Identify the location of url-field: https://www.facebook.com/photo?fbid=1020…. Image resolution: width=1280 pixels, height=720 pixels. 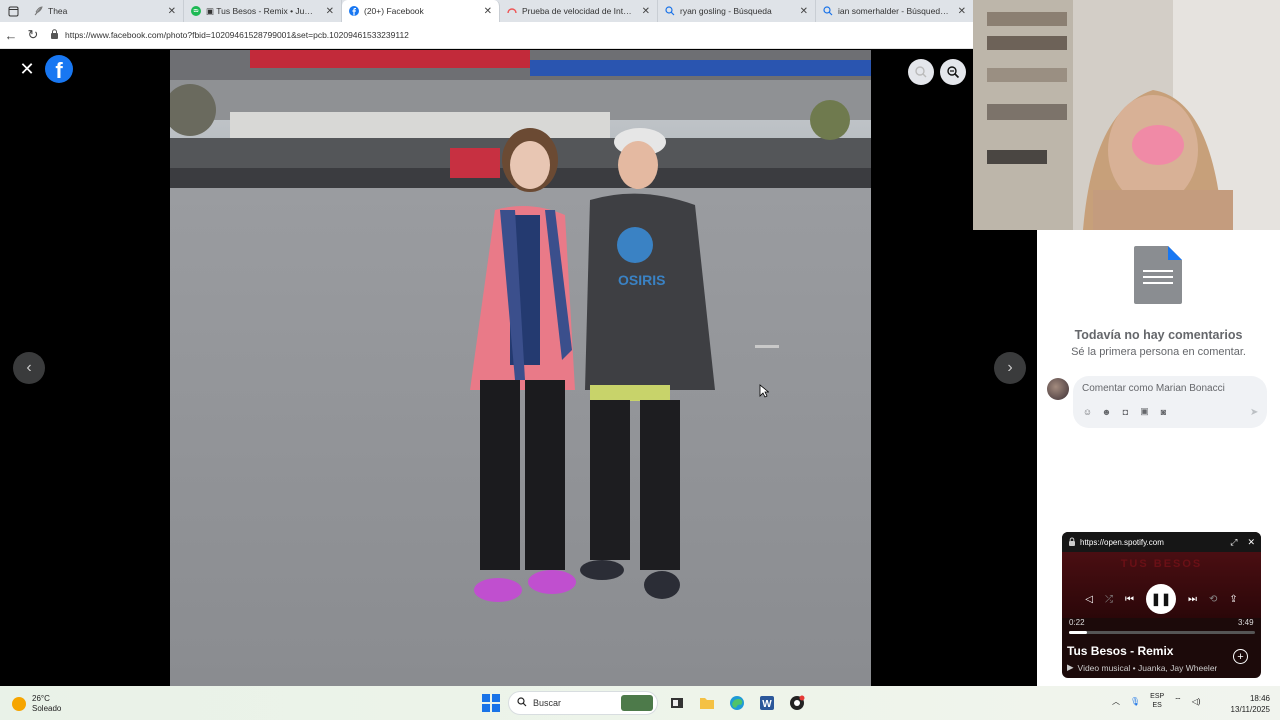
(229, 35).